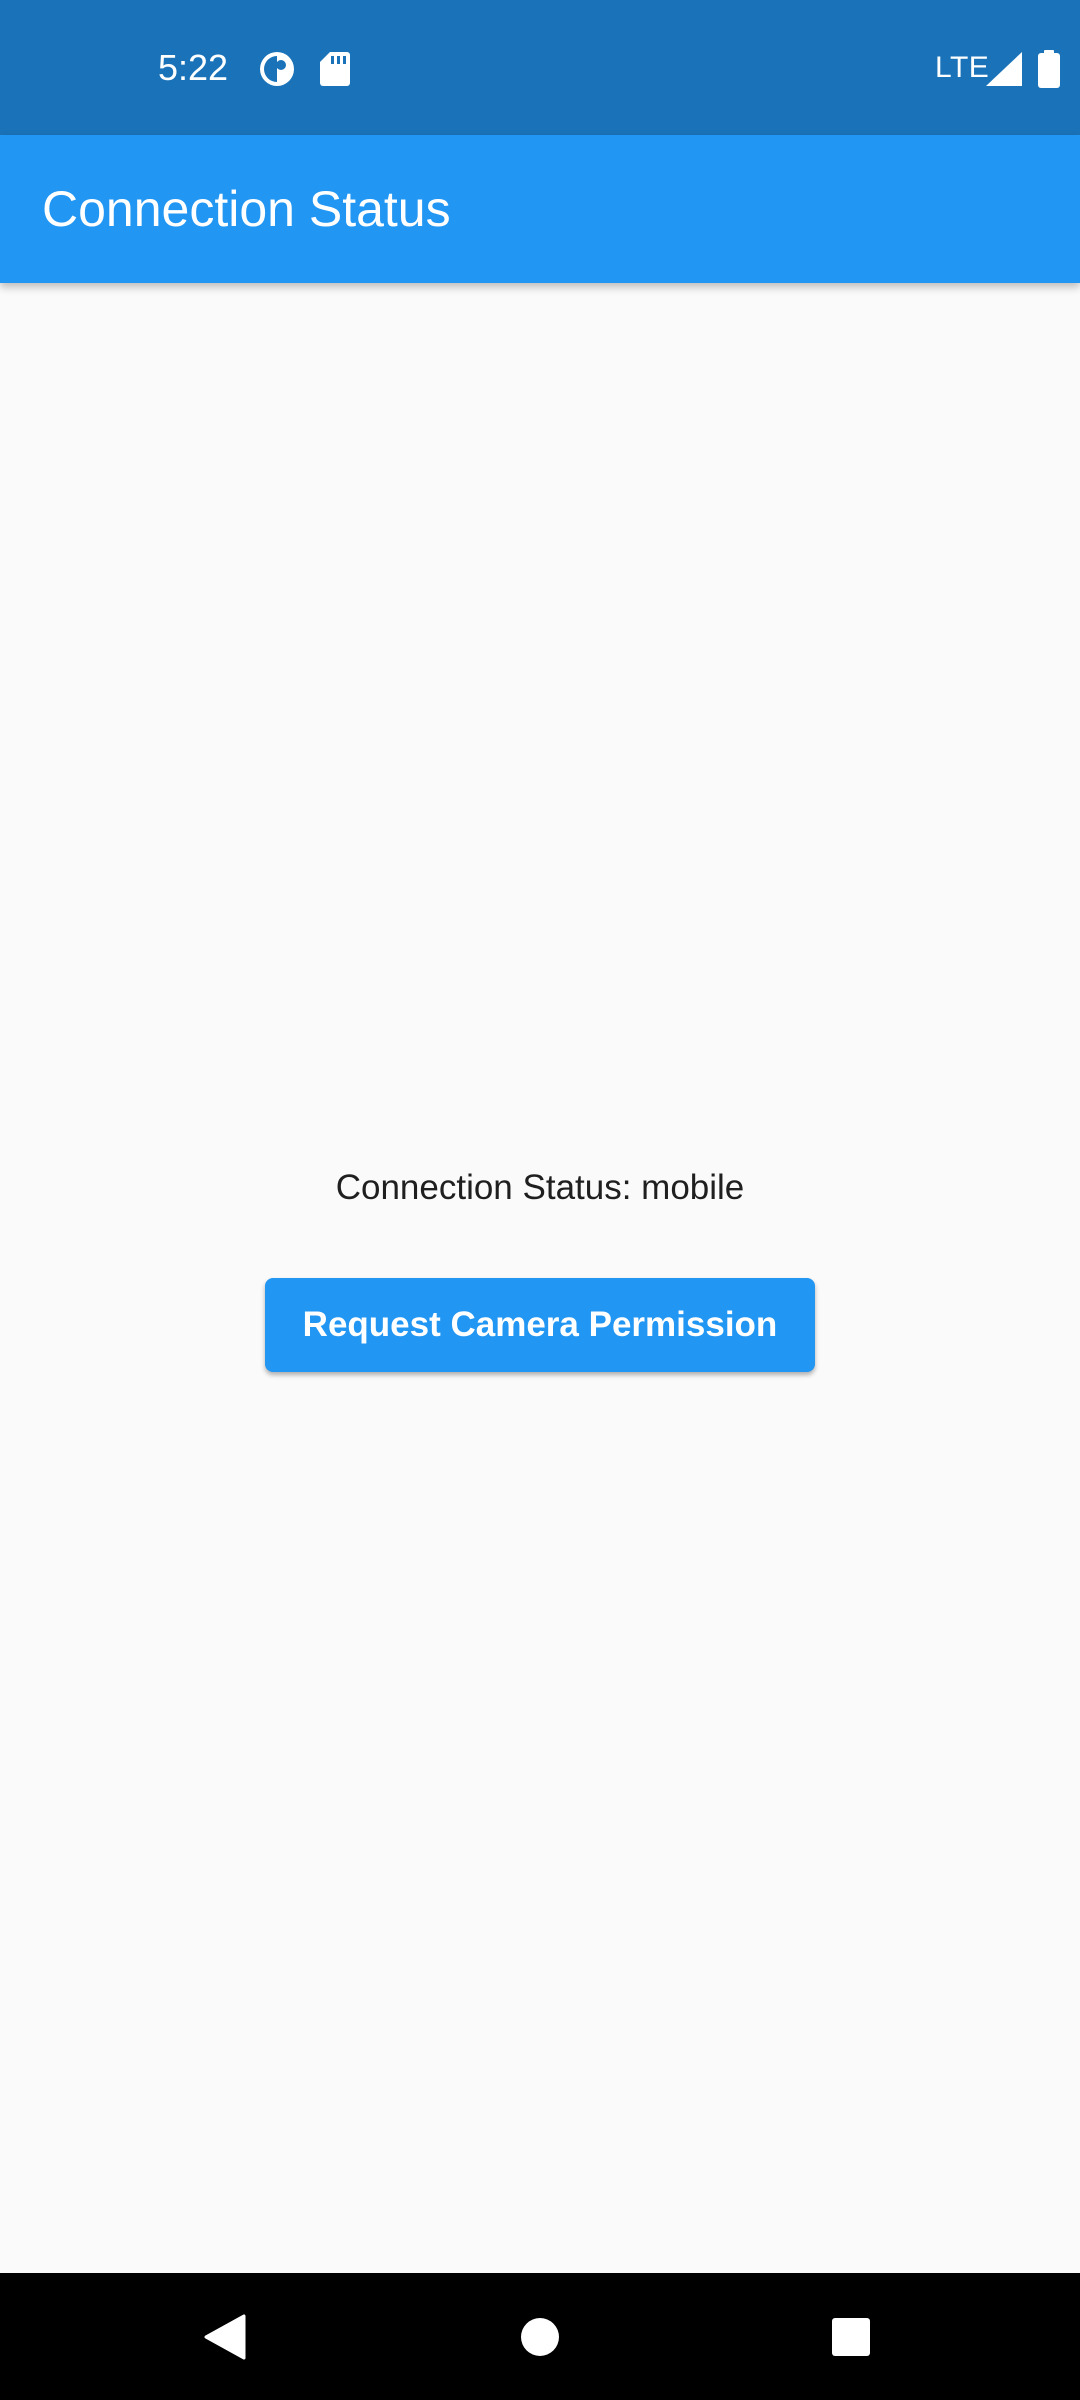 This screenshot has height=2400, width=1080. Describe the element at coordinates (335, 69) in the screenshot. I see `sd-card-icon` at that location.